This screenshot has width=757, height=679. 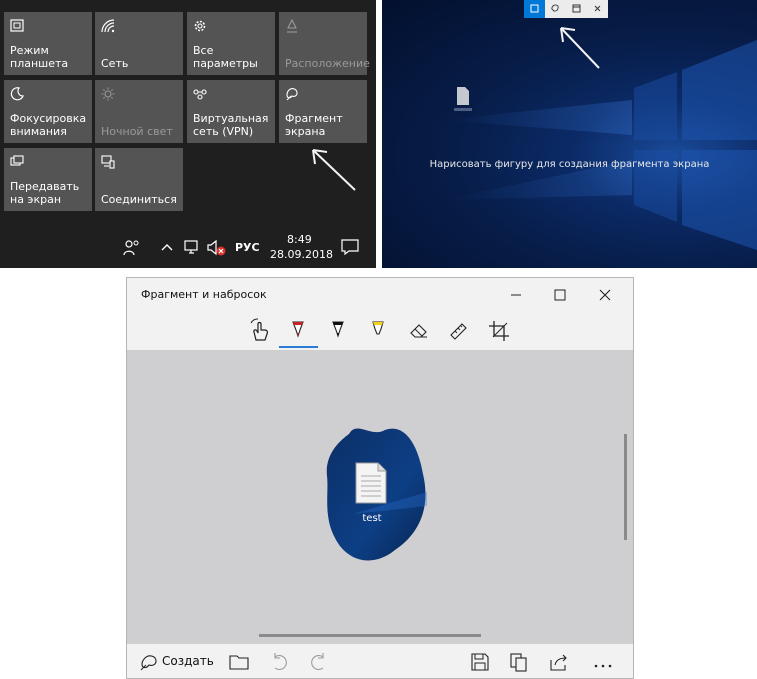 I want to click on eraser-icon, so click(x=418, y=331).